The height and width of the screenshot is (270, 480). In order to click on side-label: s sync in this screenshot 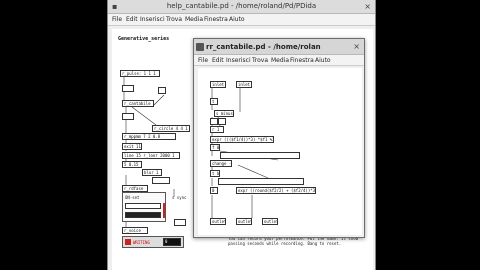, I will do `click(179, 197)`.